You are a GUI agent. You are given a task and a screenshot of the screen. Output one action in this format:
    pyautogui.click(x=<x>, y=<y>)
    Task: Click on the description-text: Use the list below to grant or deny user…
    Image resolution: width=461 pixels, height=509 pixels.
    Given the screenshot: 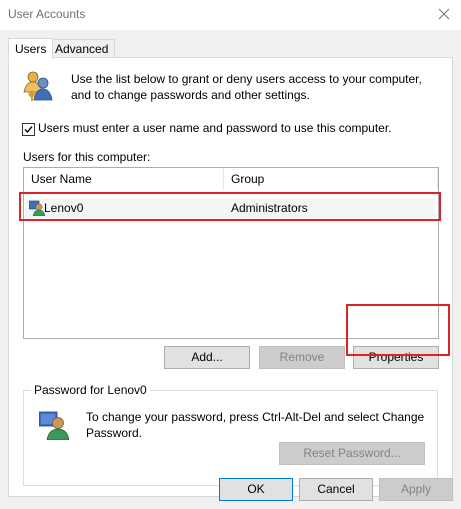 What is the action you would take?
    pyautogui.click(x=246, y=87)
    